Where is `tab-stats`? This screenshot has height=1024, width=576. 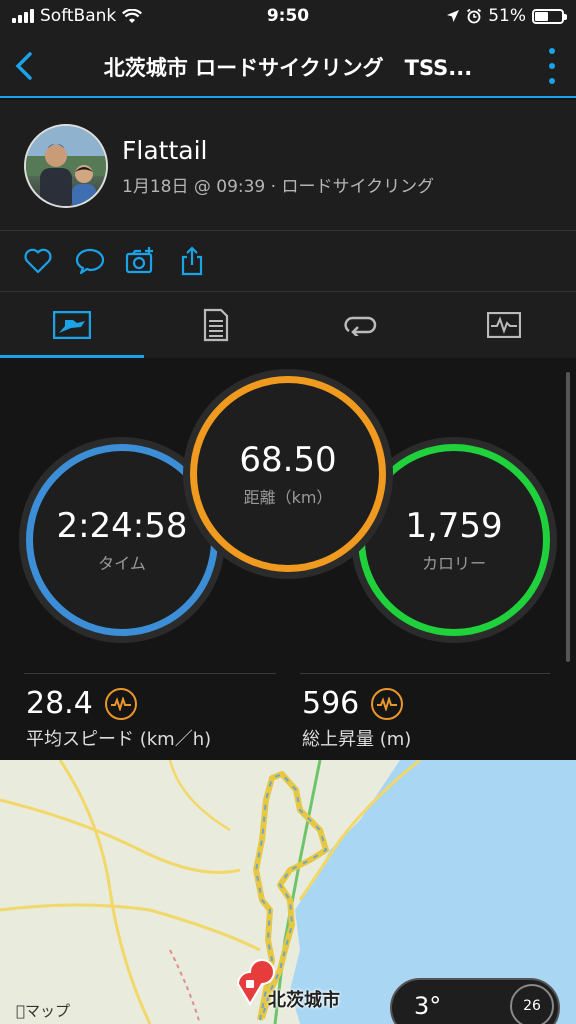
tab-stats is located at coordinates (216, 325).